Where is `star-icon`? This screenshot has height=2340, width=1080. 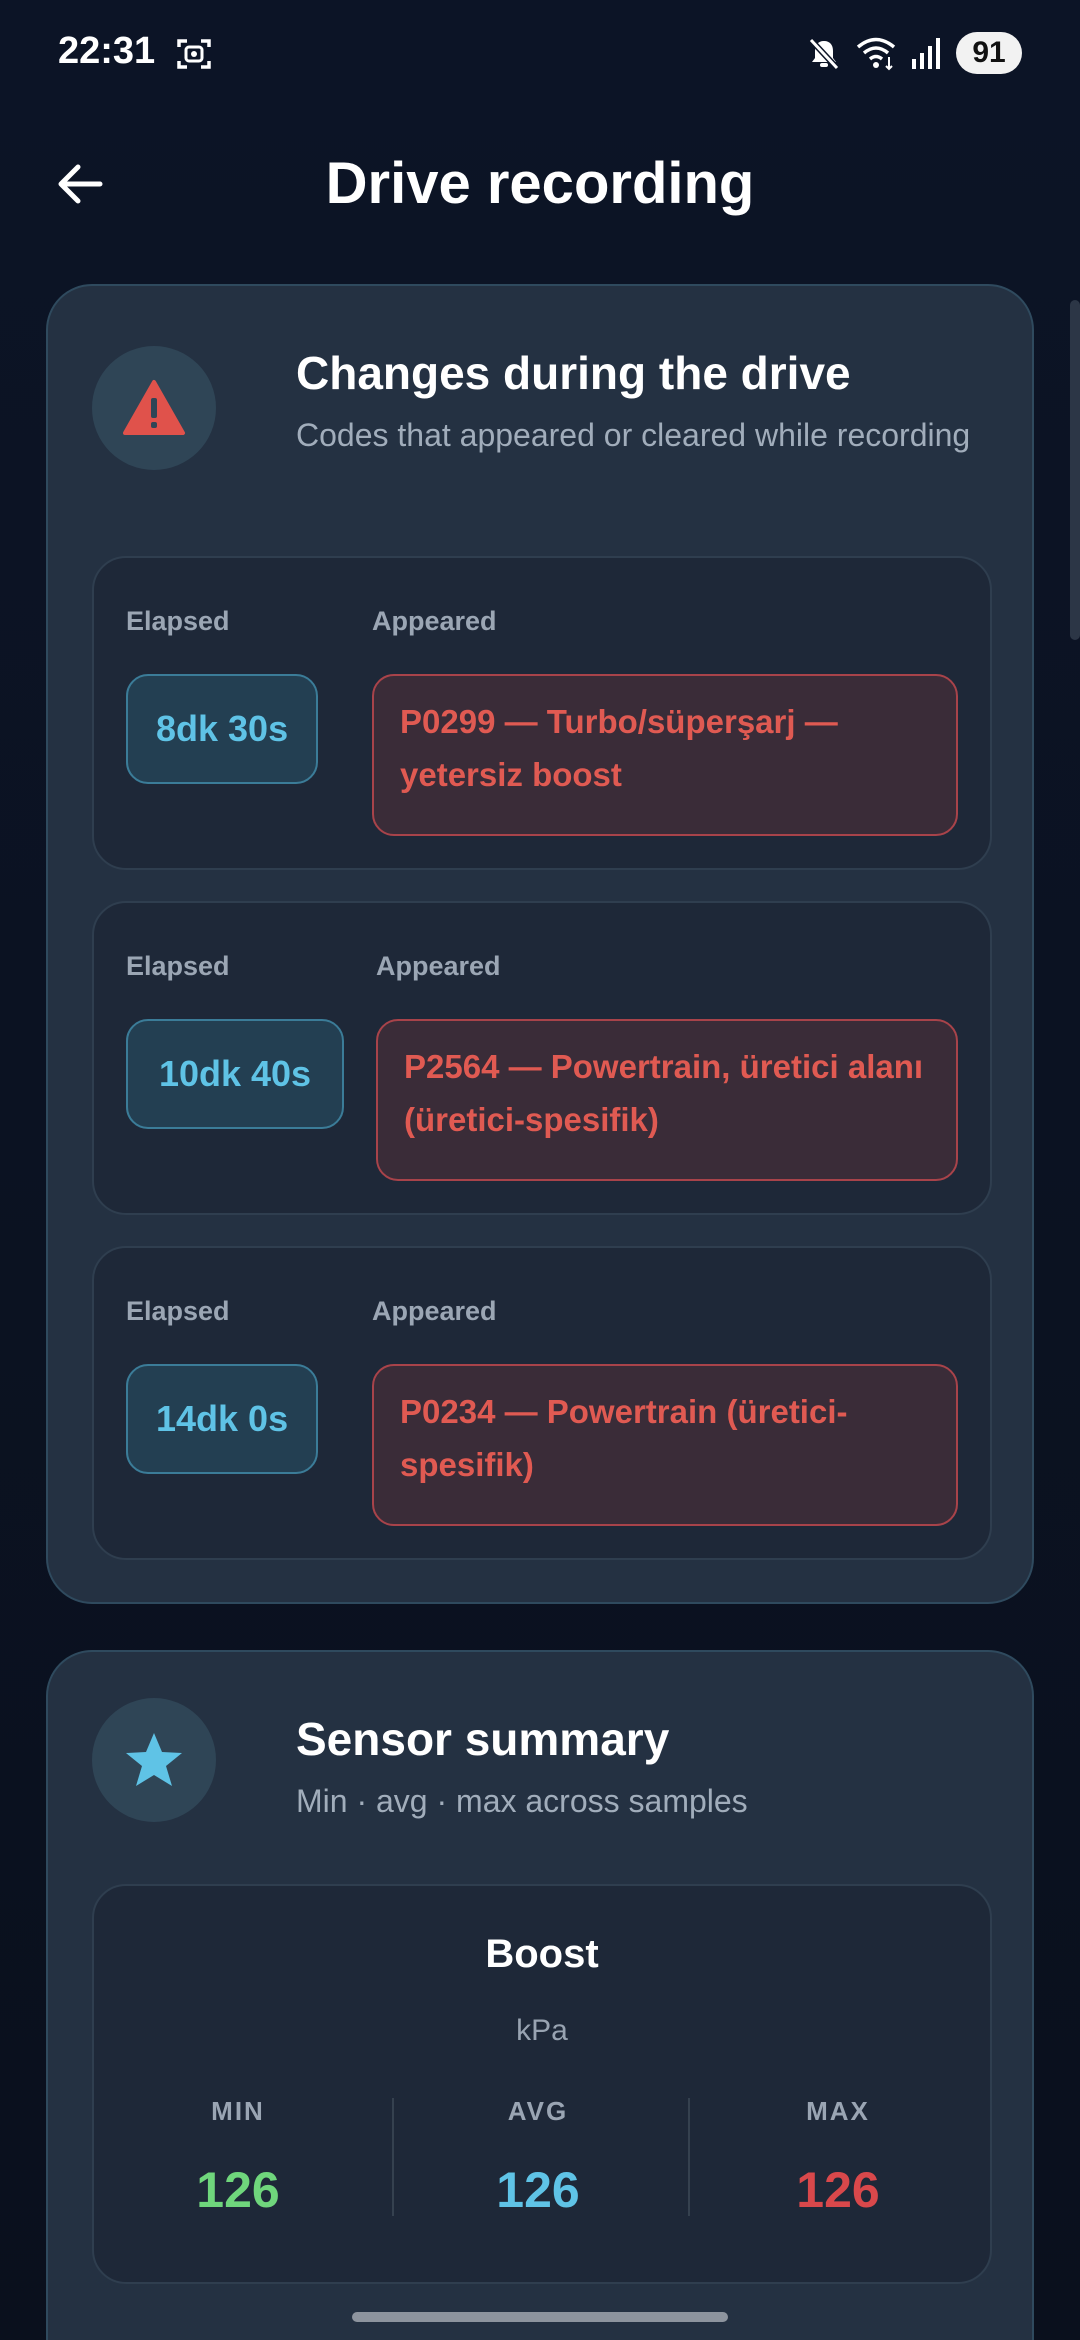
star-icon is located at coordinates (154, 1759).